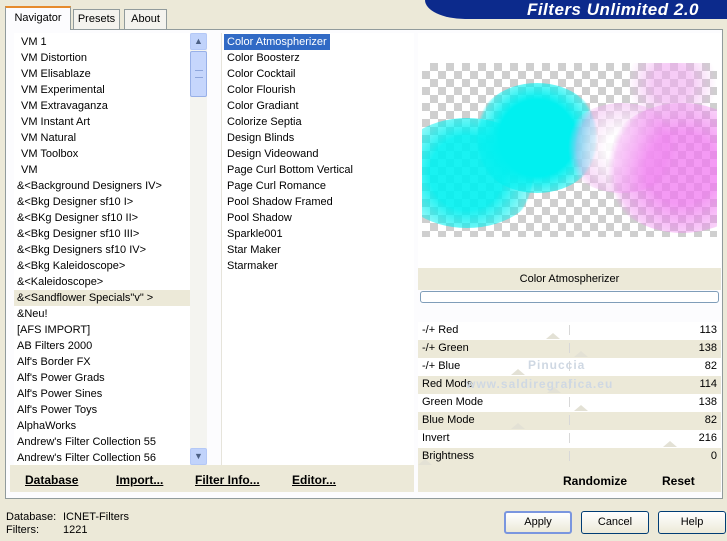 The height and width of the screenshot is (541, 727). I want to click on filter-item: Color Cocktail, so click(318, 74).